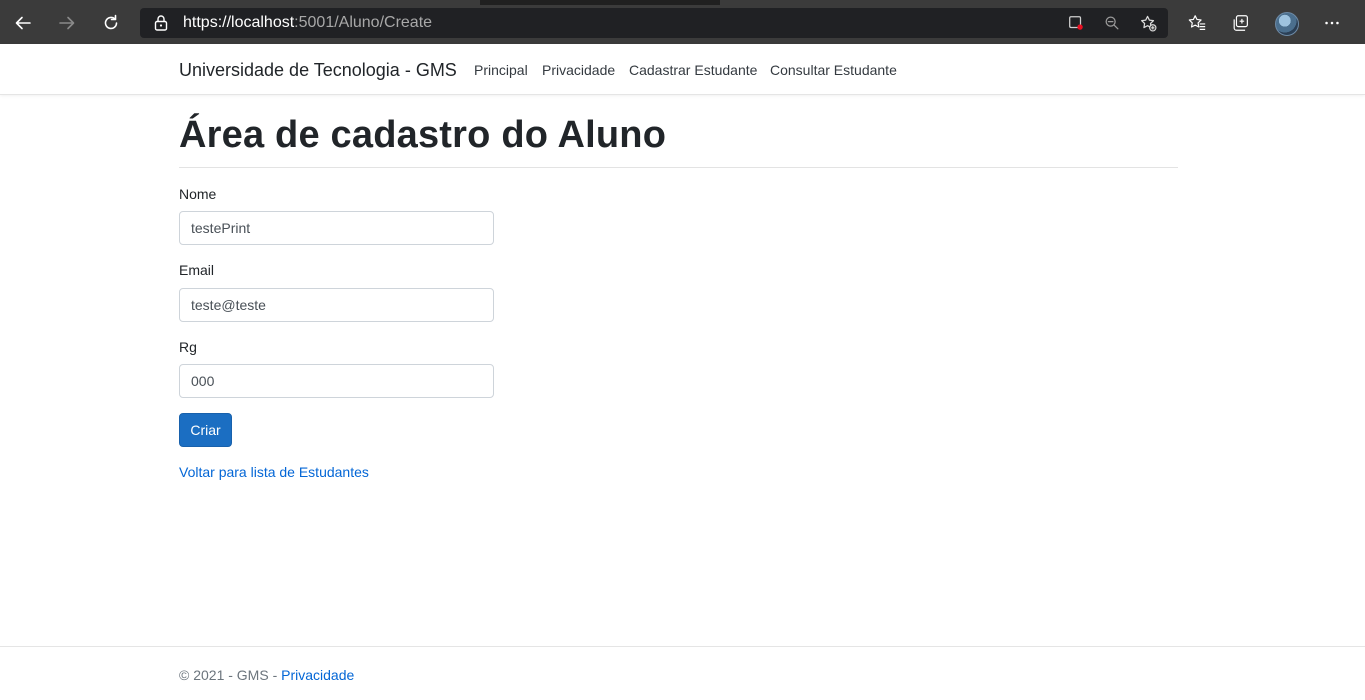 The width and height of the screenshot is (1365, 700). What do you see at coordinates (678, 167) in the screenshot?
I see `title-divider` at bounding box center [678, 167].